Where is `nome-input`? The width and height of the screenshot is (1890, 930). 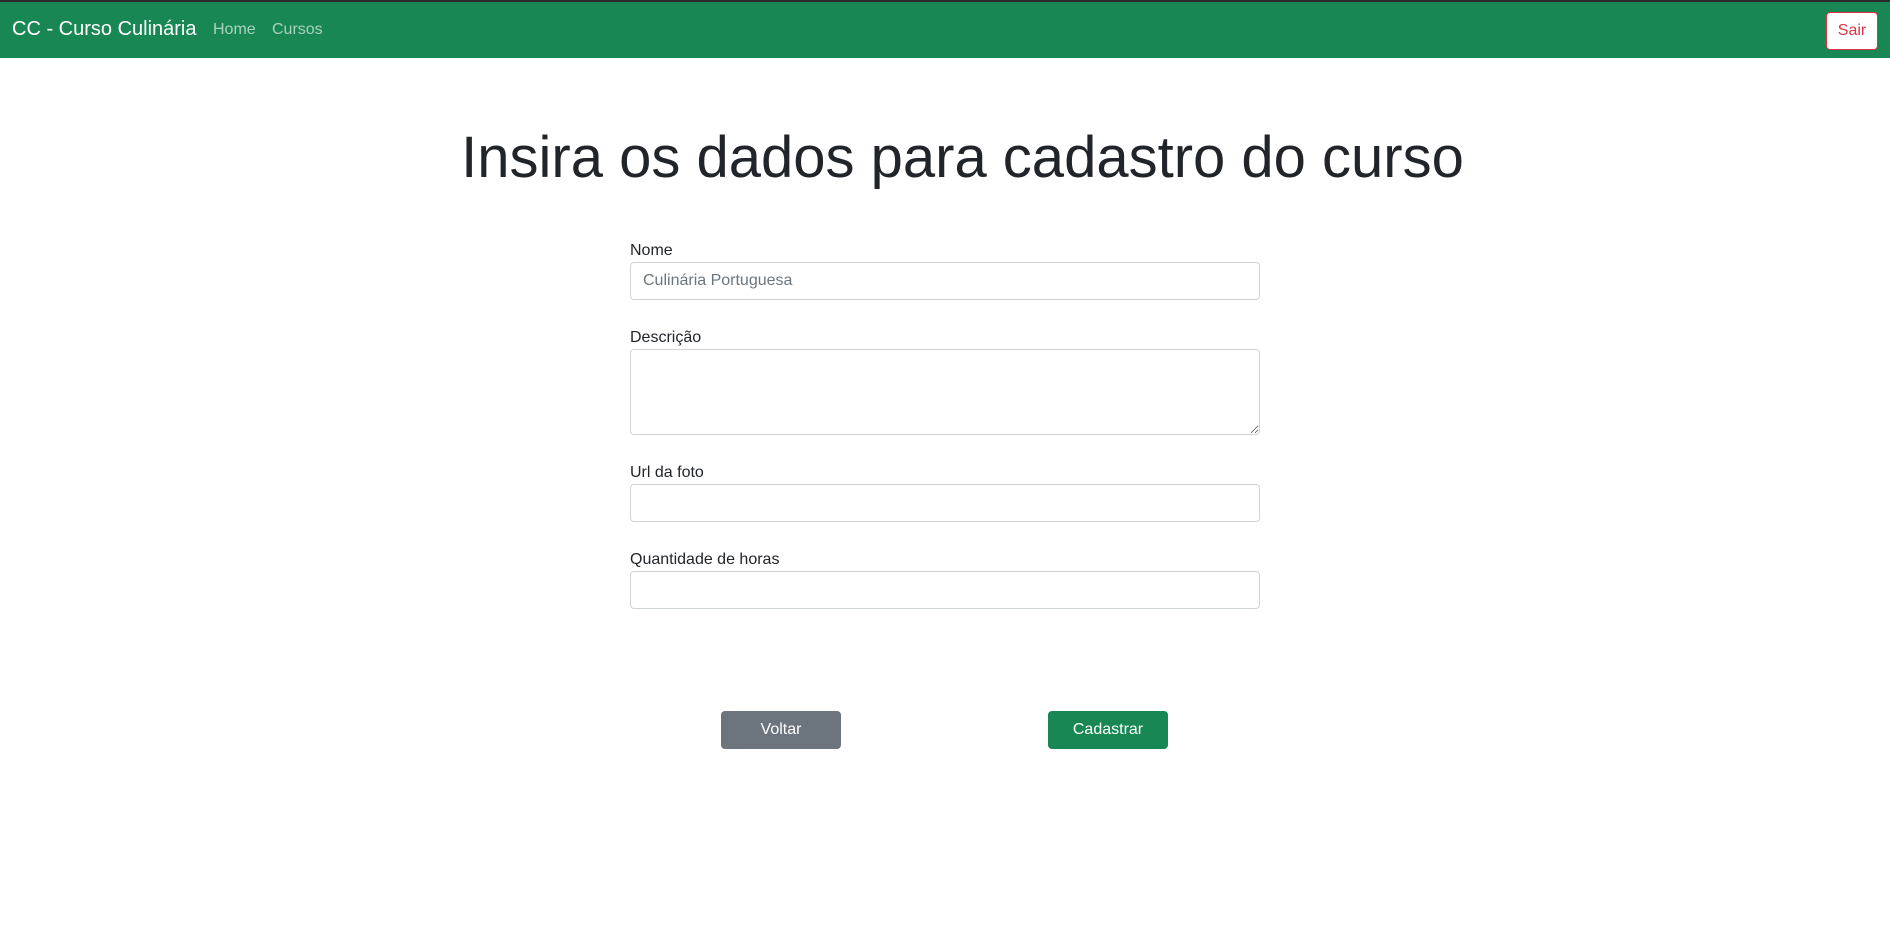
nome-input is located at coordinates (945, 281).